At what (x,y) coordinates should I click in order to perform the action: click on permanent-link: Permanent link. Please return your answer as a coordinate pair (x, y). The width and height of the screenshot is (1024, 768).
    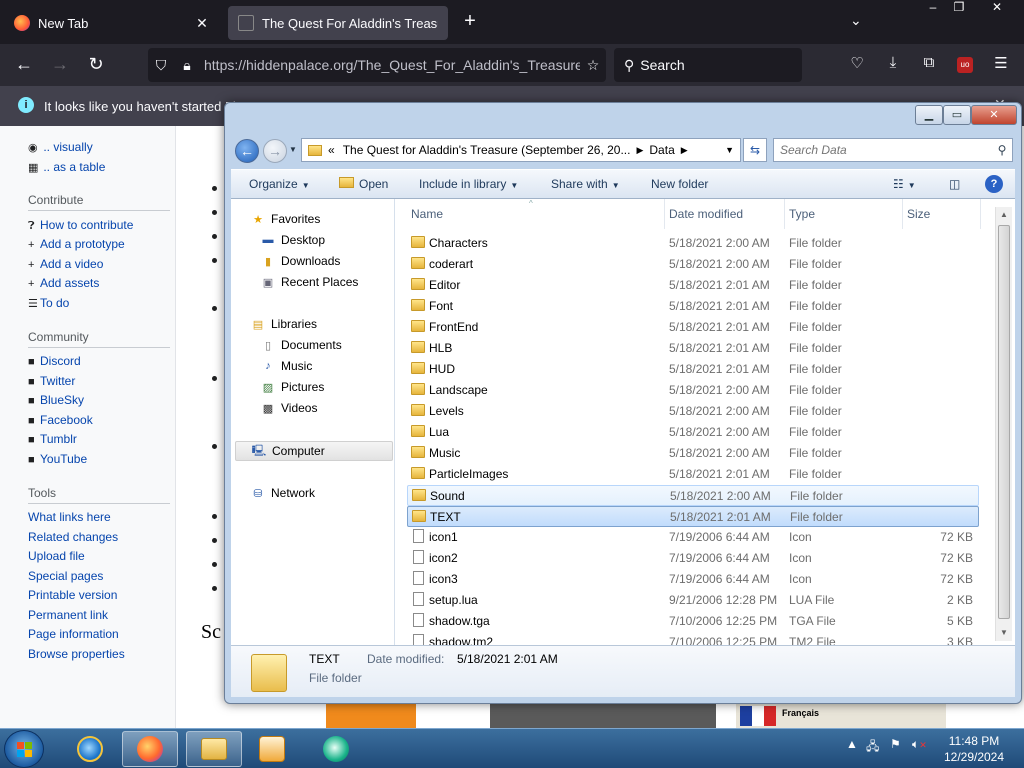
    Looking at the image, I should click on (68, 615).